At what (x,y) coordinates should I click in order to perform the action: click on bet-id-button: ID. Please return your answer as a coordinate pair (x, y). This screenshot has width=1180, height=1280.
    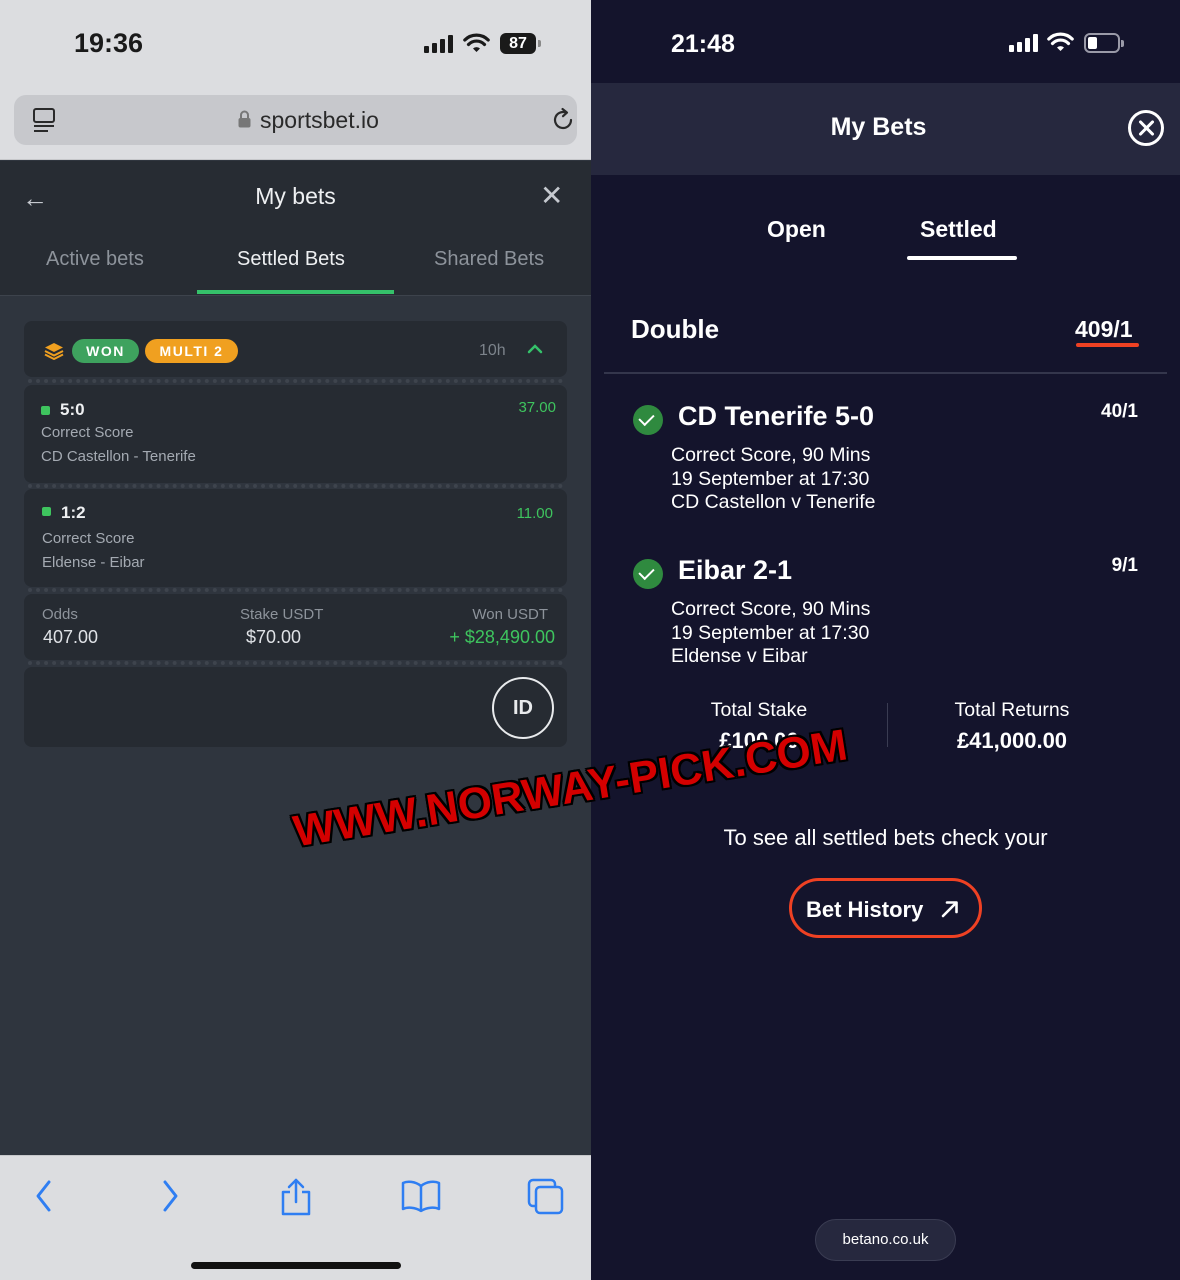
    Looking at the image, I should click on (523, 708).